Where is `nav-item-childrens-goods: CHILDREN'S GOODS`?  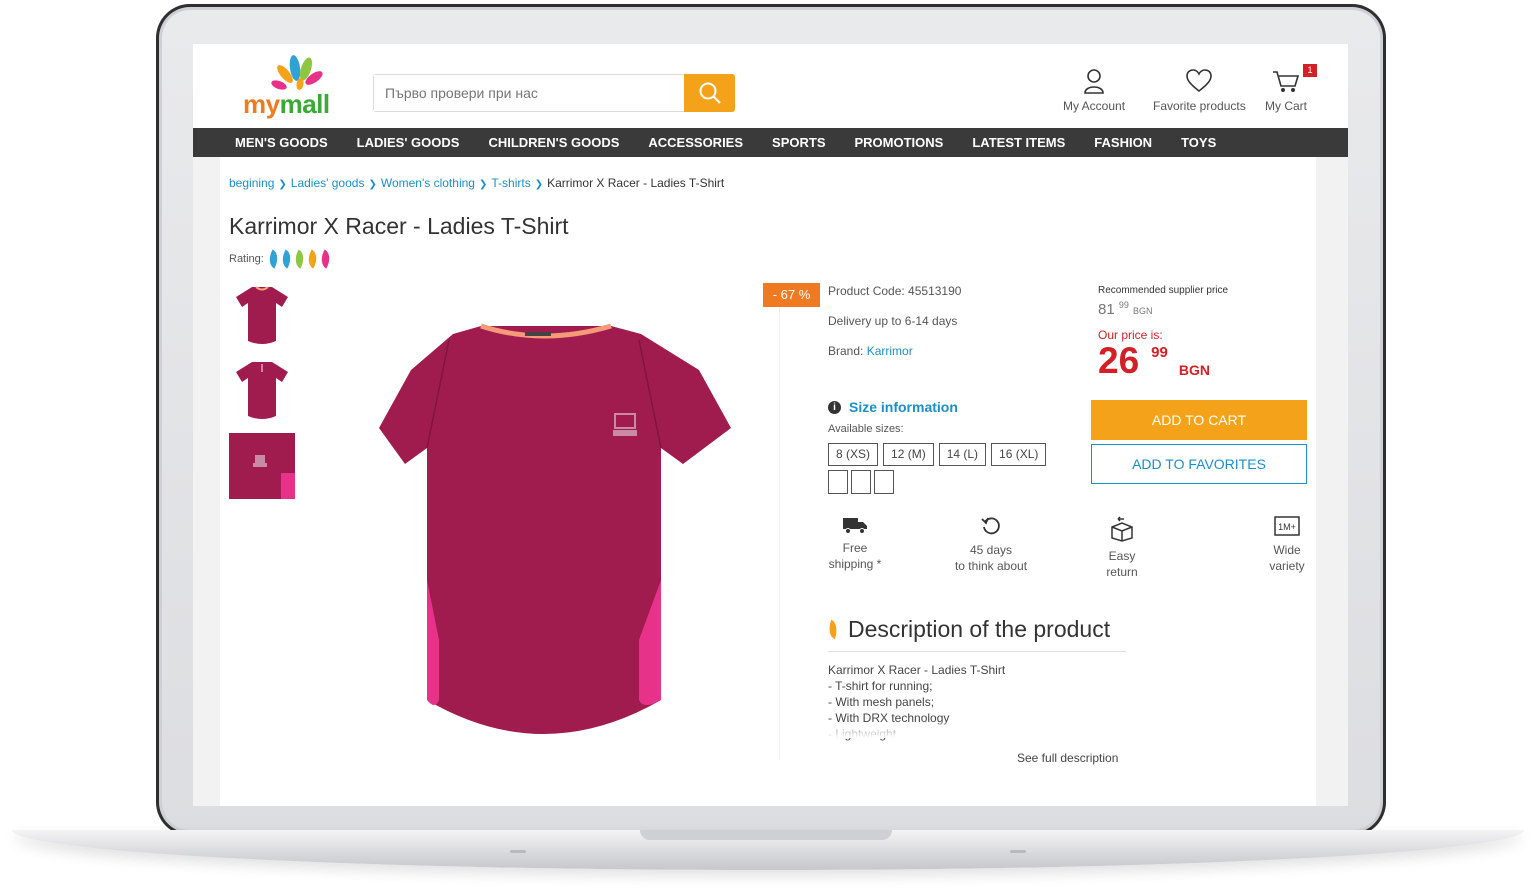 nav-item-childrens-goods: CHILDREN'S GOODS is located at coordinates (553, 142).